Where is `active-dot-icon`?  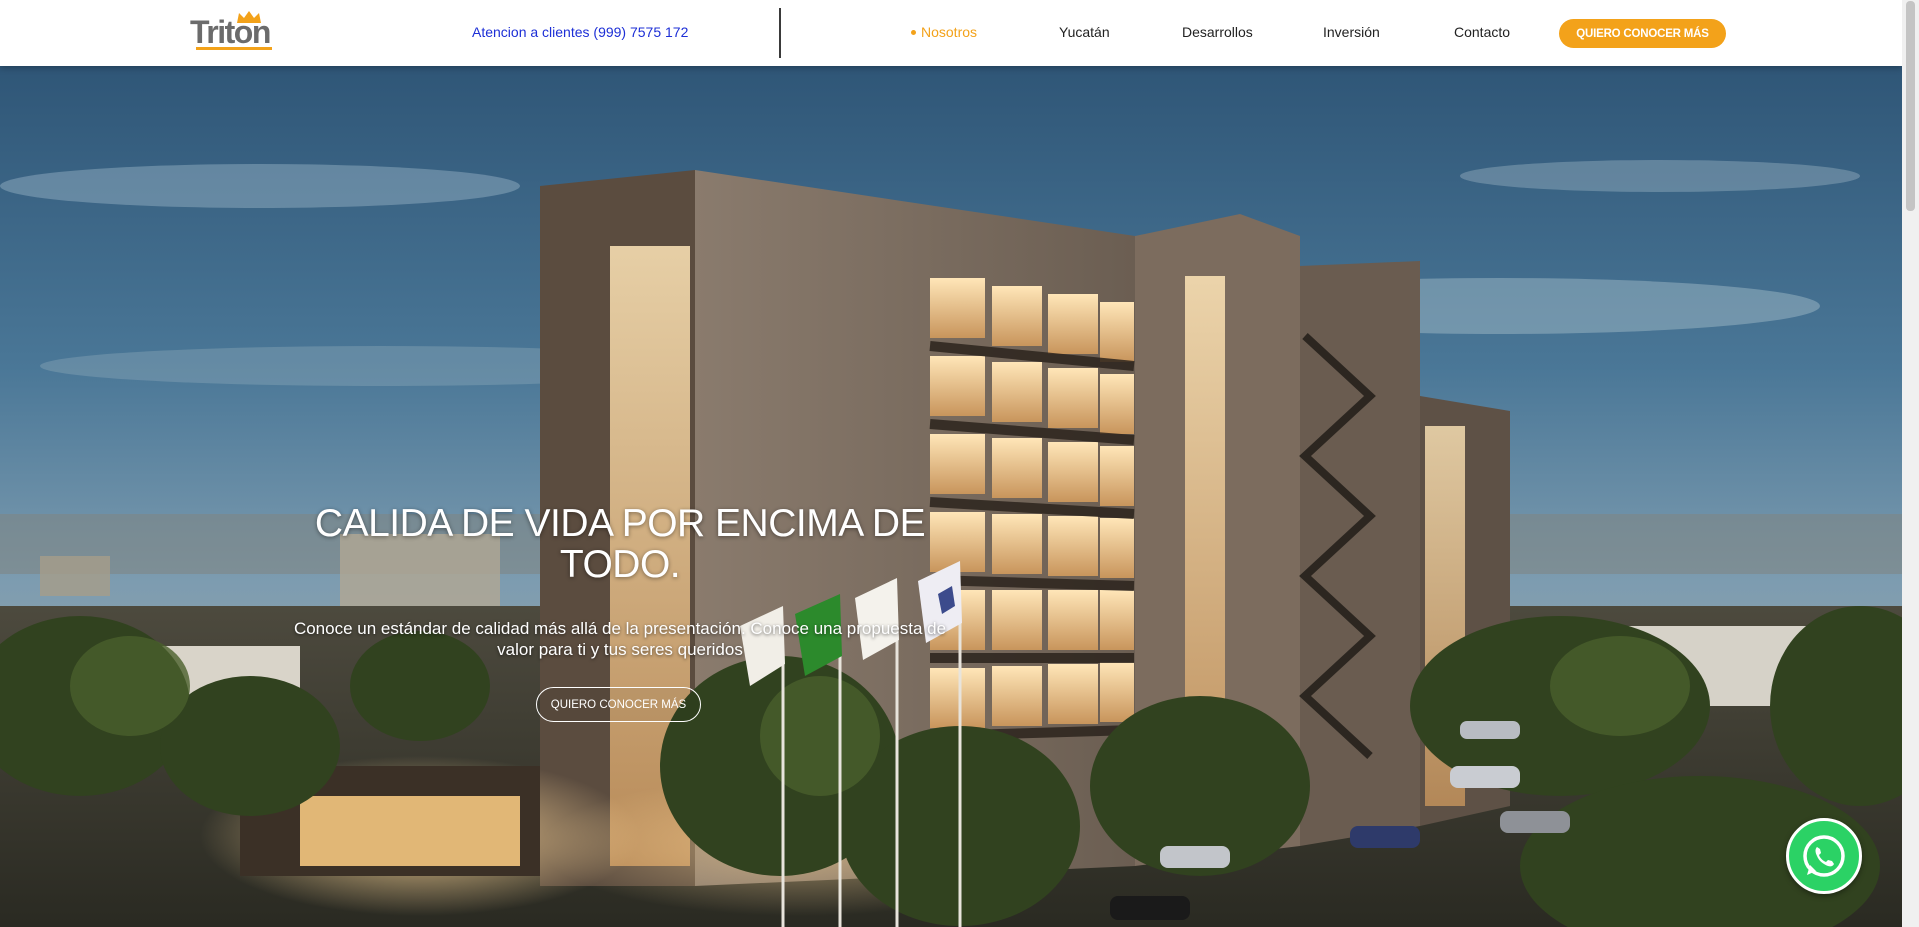 active-dot-icon is located at coordinates (913, 32).